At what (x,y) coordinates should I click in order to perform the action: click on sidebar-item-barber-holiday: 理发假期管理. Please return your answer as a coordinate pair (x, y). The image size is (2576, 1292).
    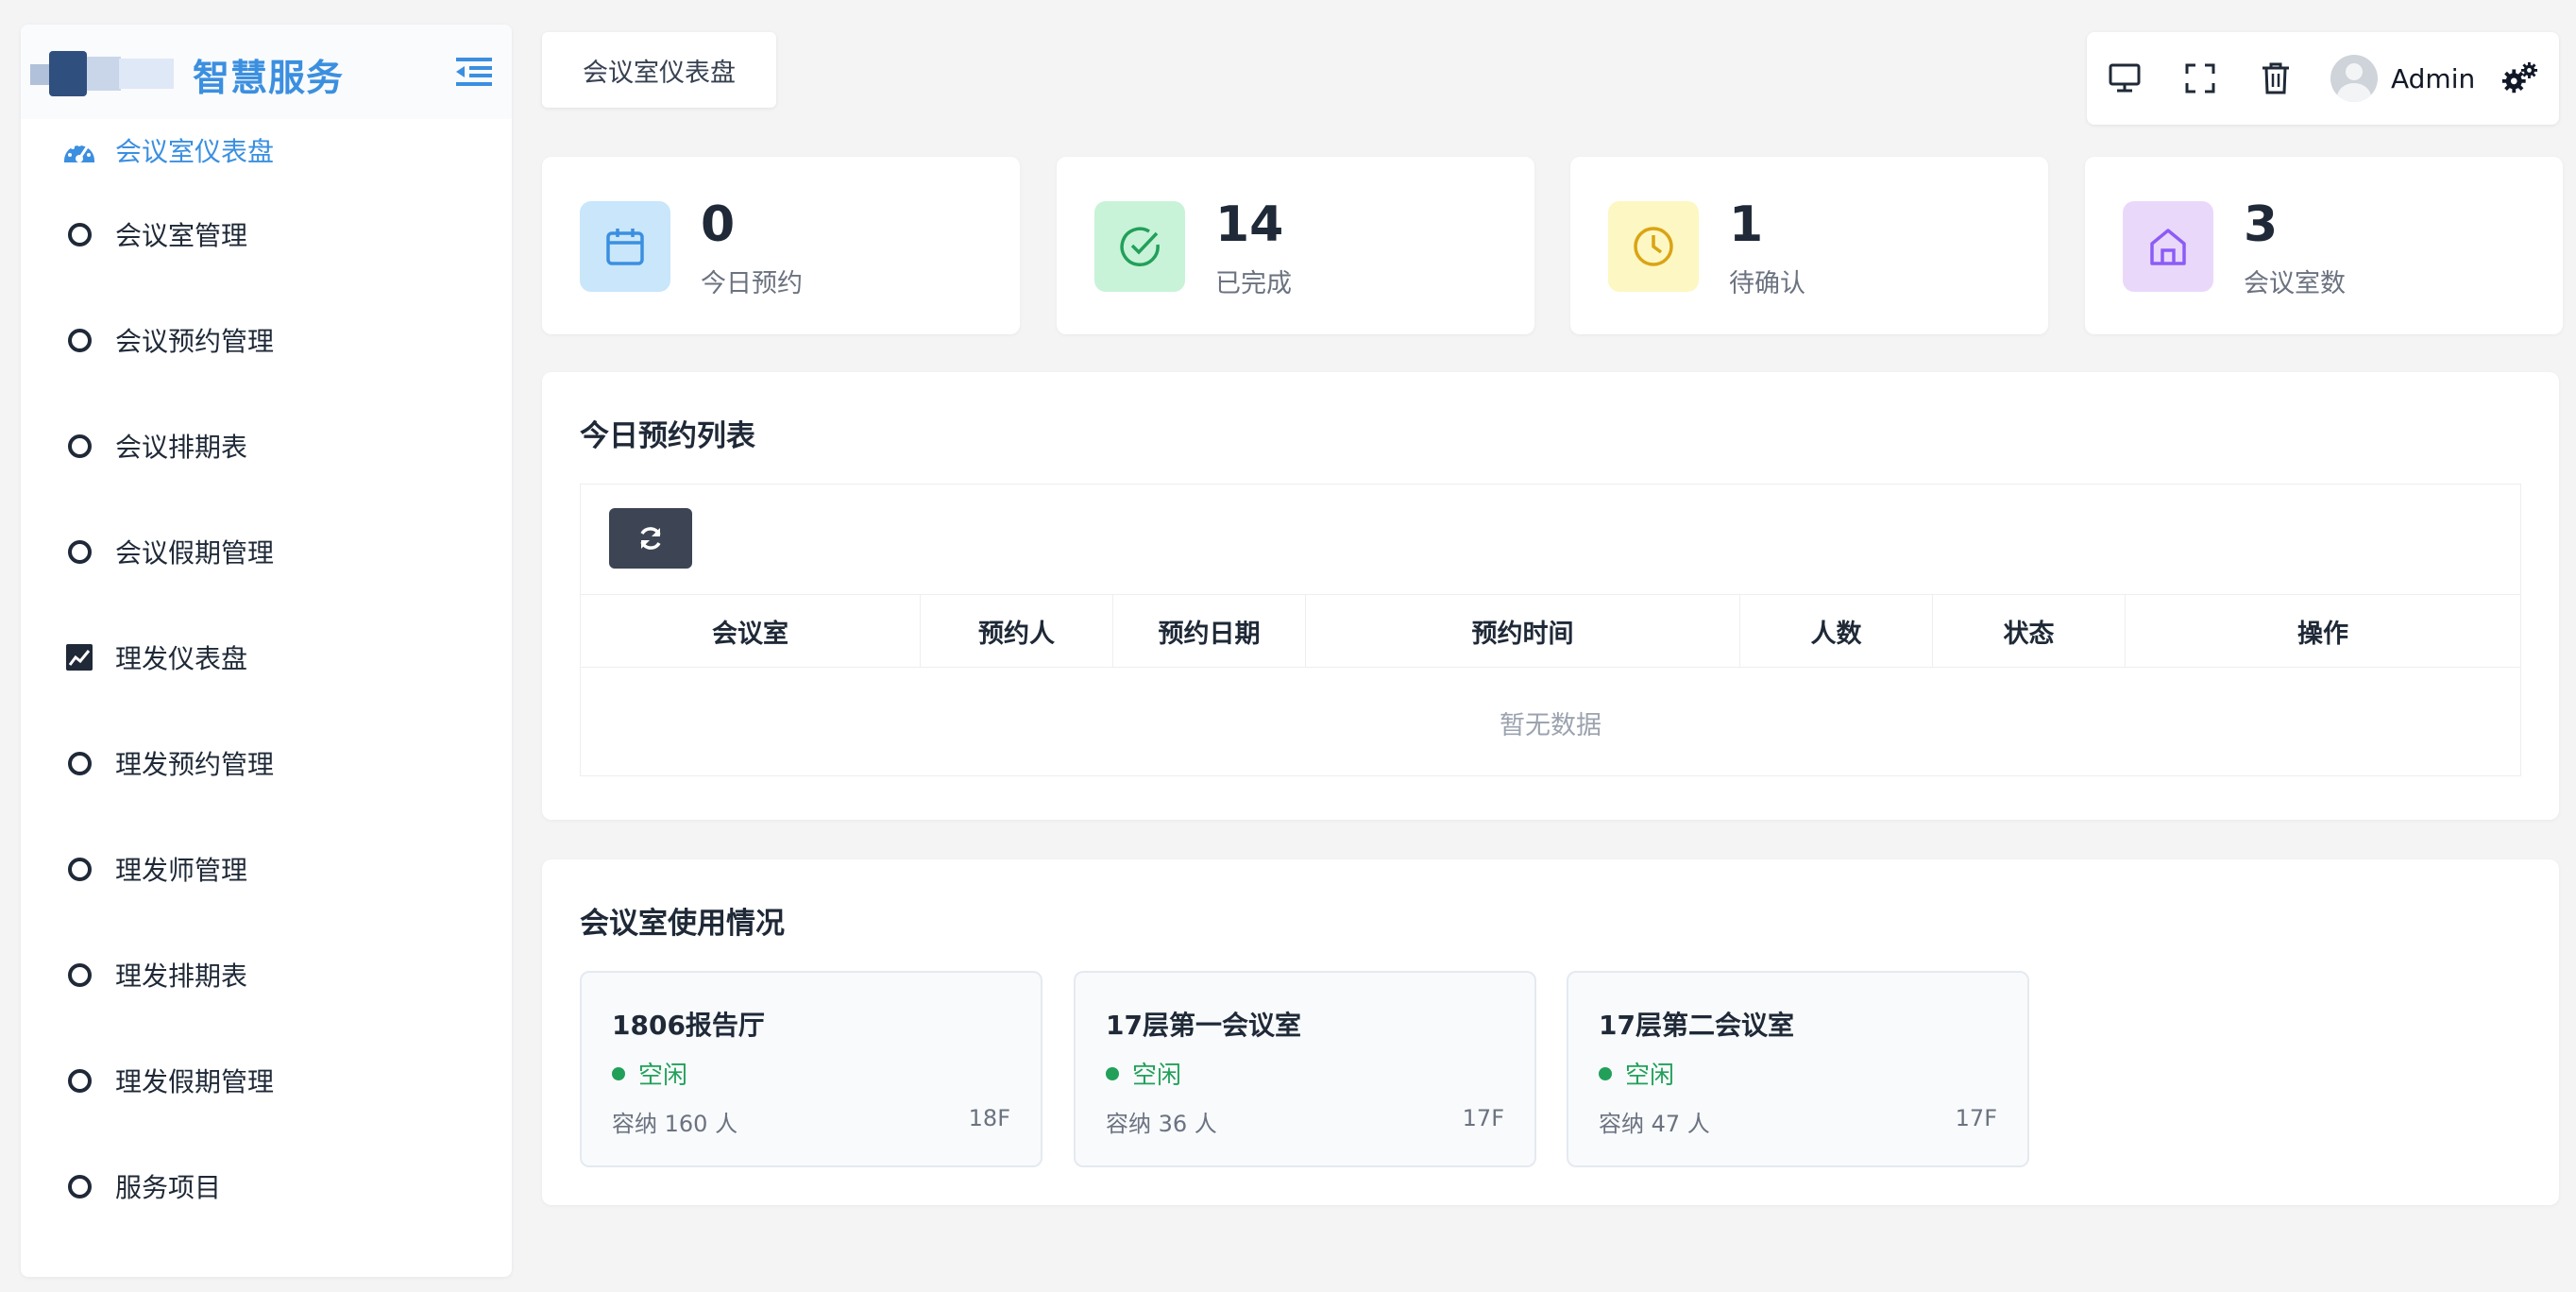
    Looking at the image, I should click on (266, 1080).